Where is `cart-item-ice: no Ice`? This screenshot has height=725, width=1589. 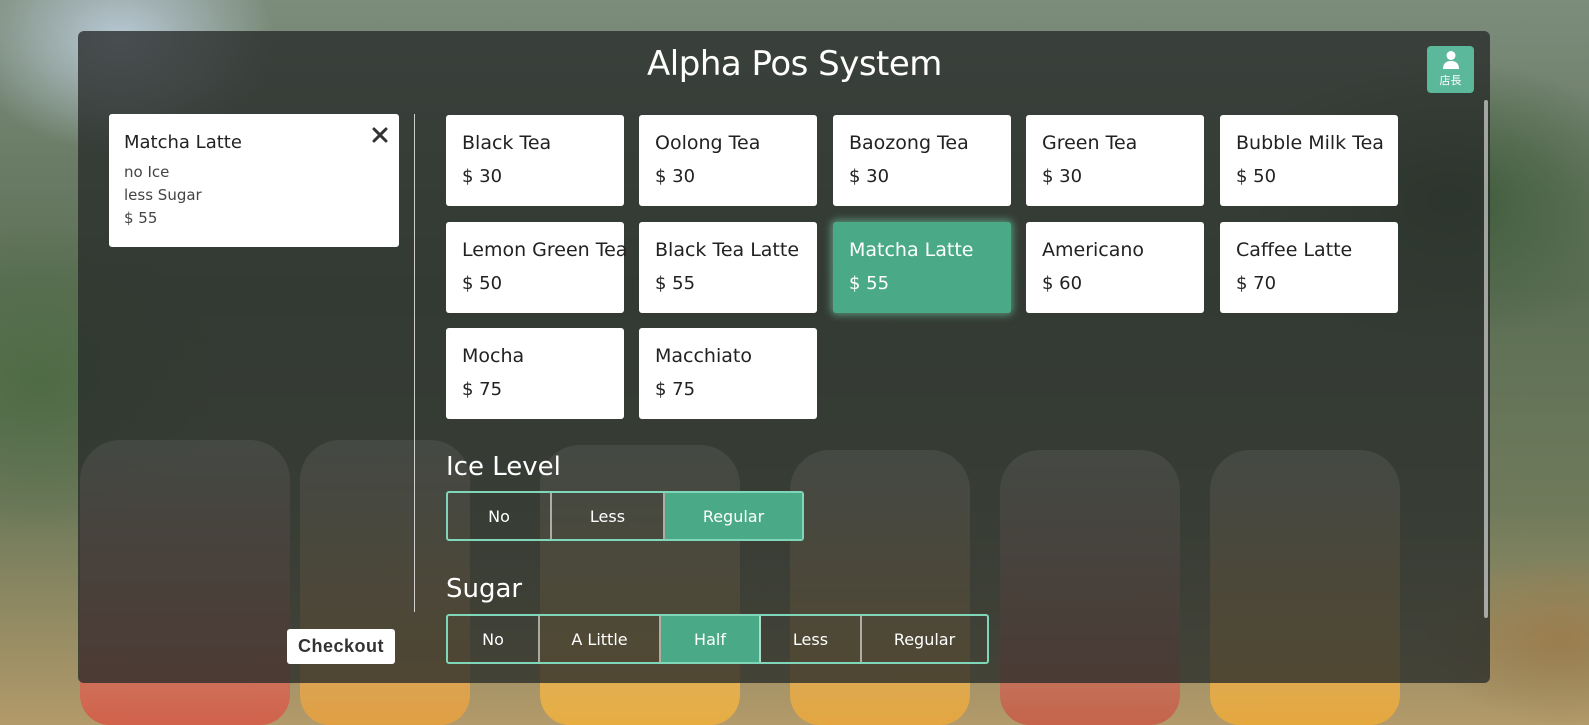 cart-item-ice: no Ice is located at coordinates (147, 172).